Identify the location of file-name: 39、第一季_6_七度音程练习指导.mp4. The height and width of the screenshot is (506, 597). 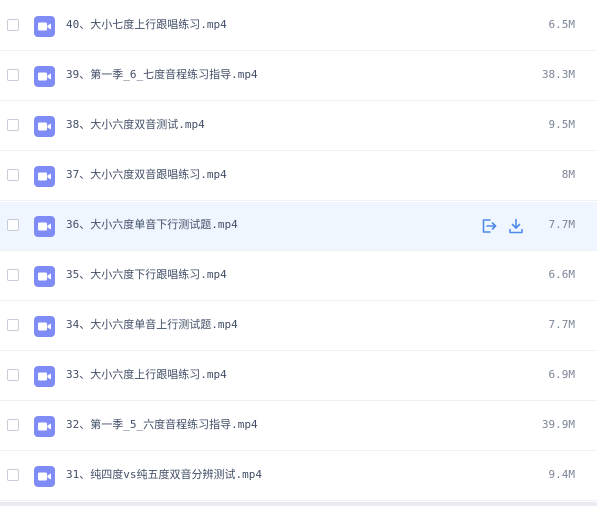
(162, 75).